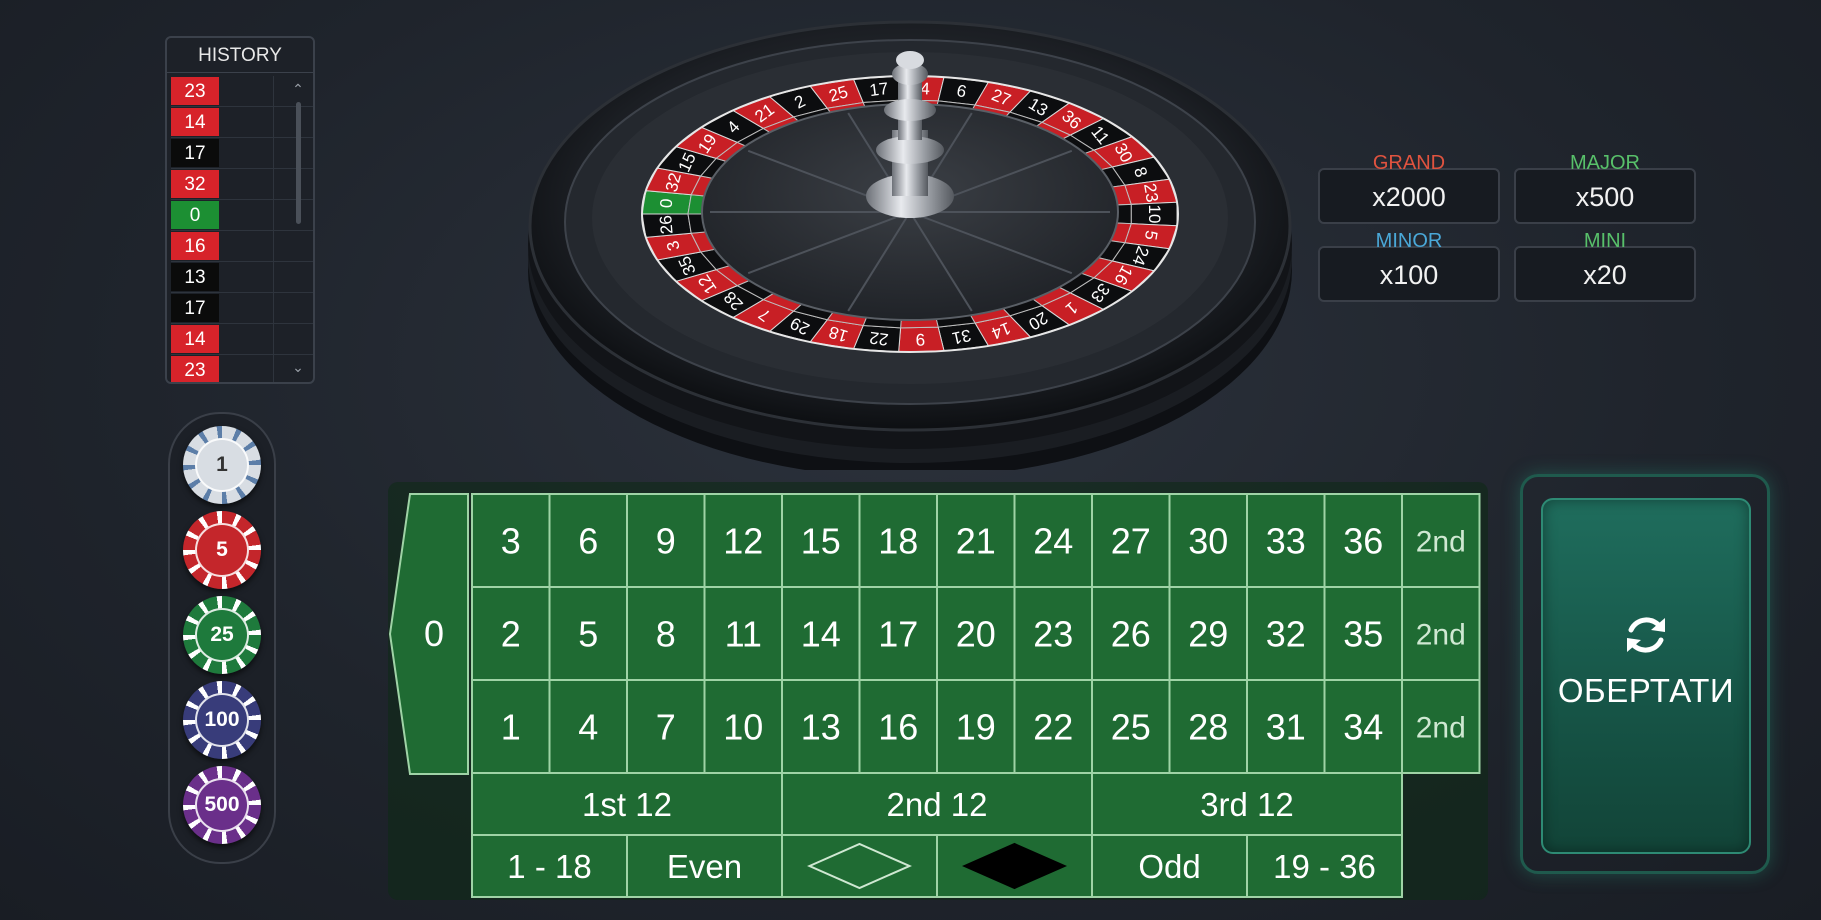 This screenshot has height=920, width=1821. What do you see at coordinates (1286, 634) in the screenshot?
I see `number-label: 32` at bounding box center [1286, 634].